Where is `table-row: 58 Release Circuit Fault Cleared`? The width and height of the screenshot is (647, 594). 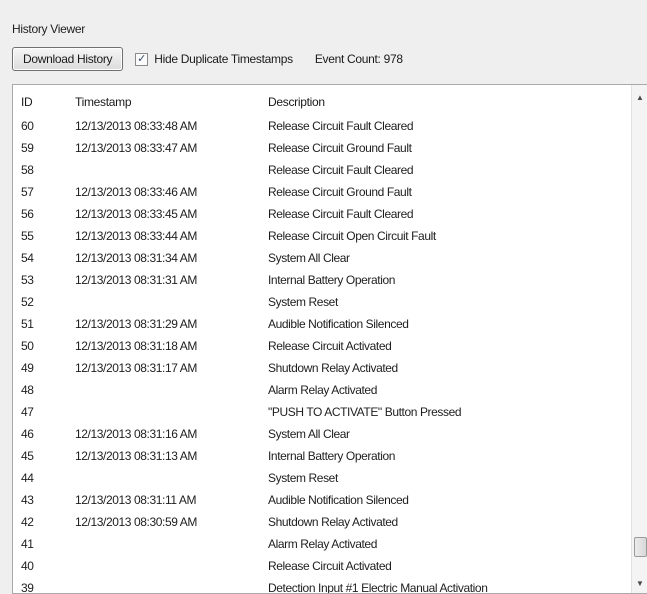 table-row: 58 Release Circuit Fault Cleared is located at coordinates (322, 170).